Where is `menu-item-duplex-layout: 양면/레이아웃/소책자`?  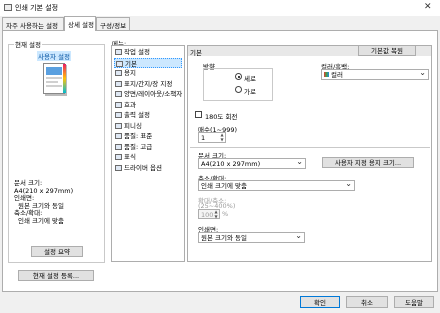
menu-item-duplex-layout: 양면/레이아웃/소책자 is located at coordinates (148, 94).